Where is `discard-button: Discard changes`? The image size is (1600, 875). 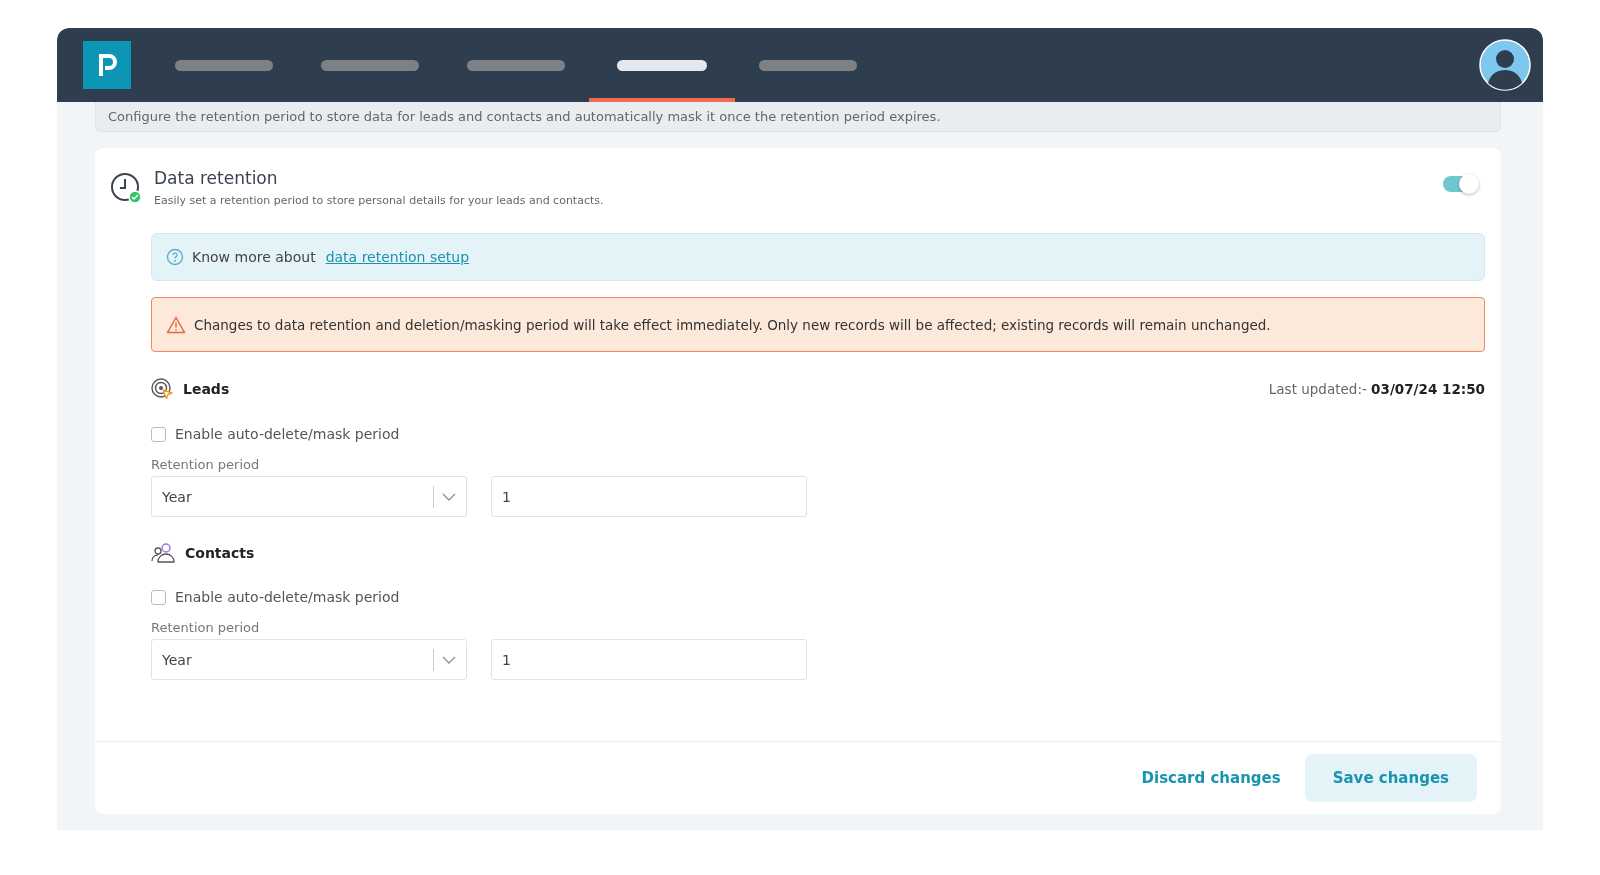 discard-button: Discard changes is located at coordinates (1211, 778).